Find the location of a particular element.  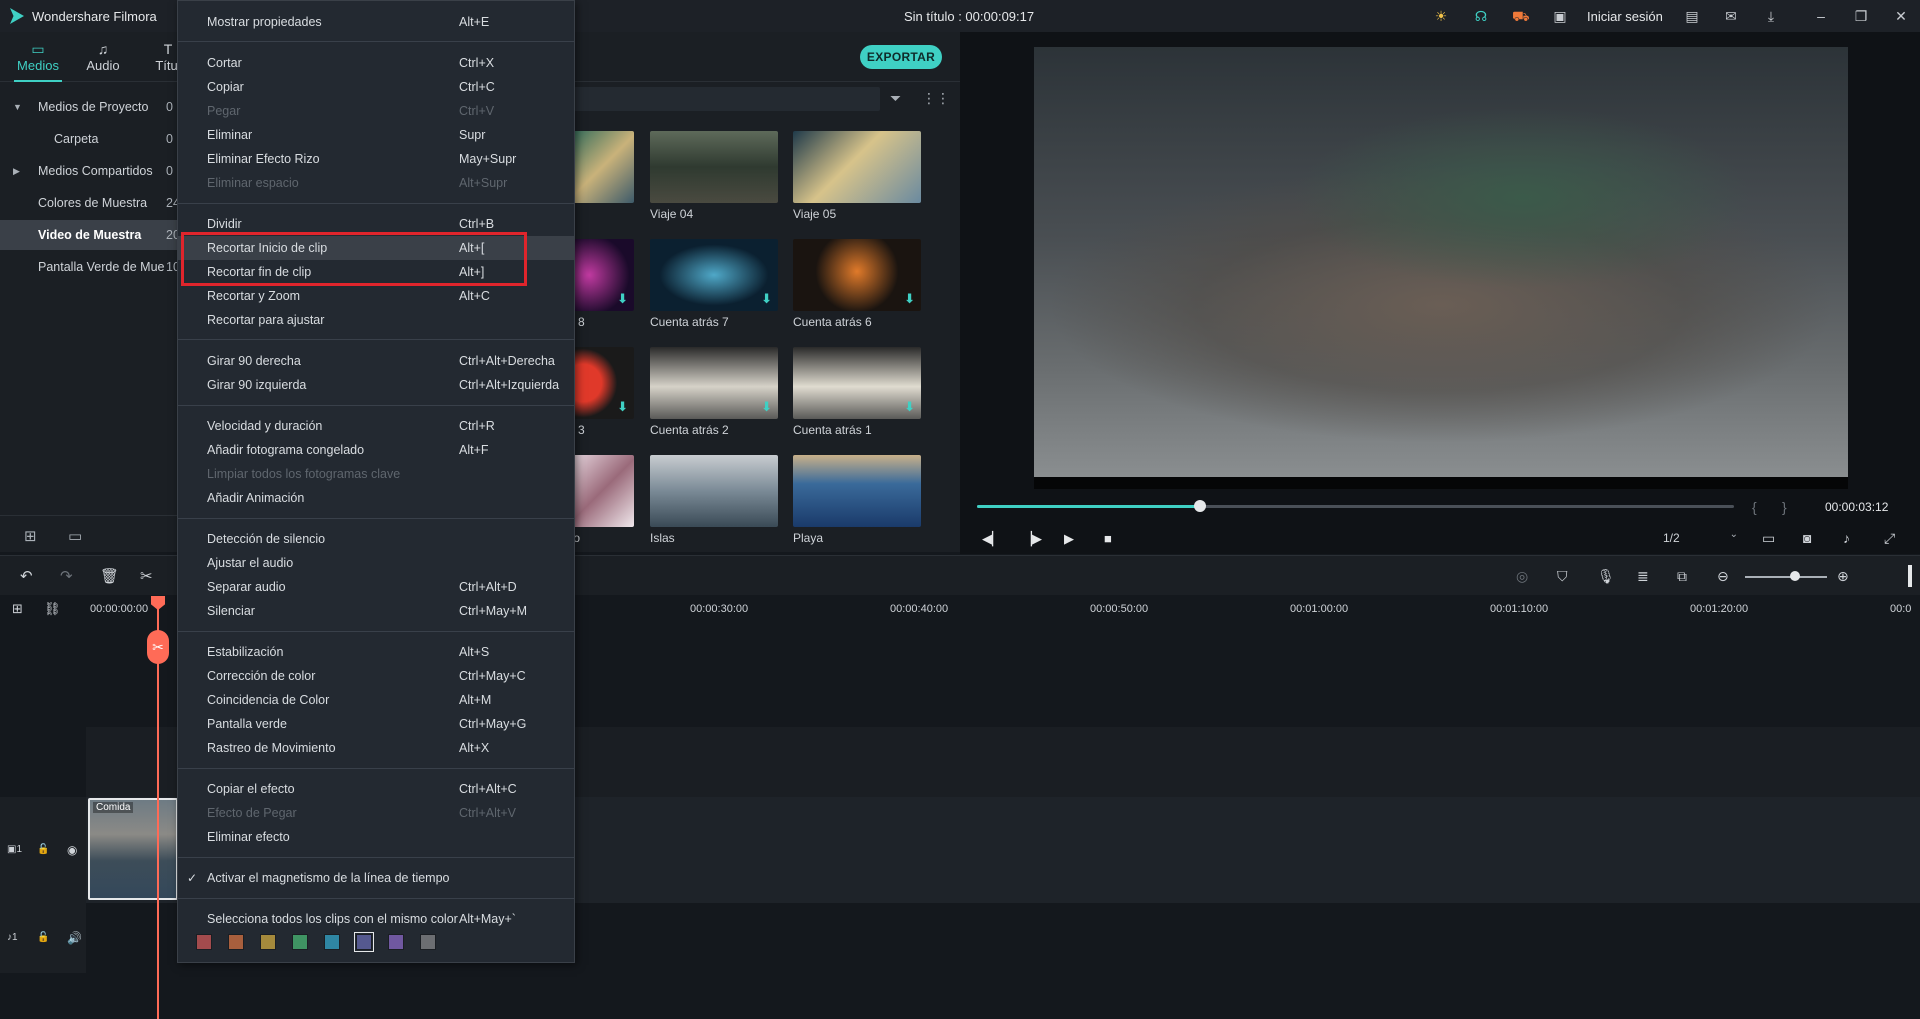

menu-item-delete: Eliminar Supr is located at coordinates (376, 135).